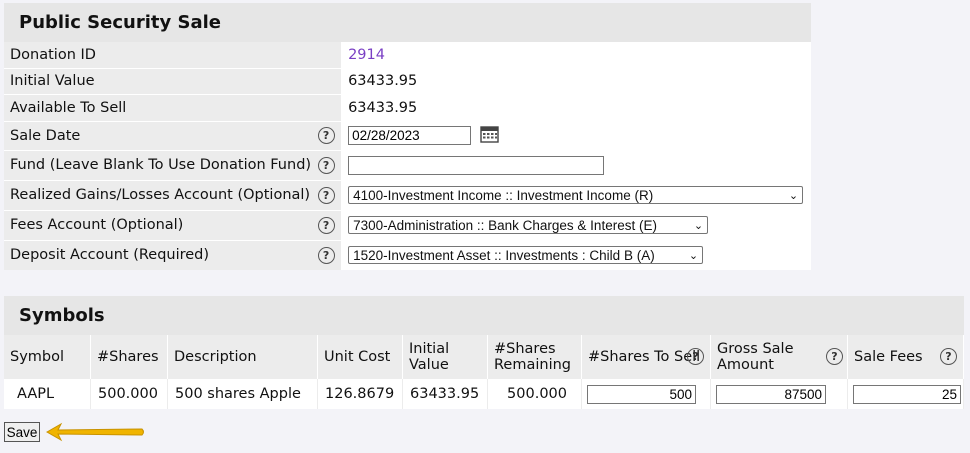 Image resolution: width=970 pixels, height=453 pixels. What do you see at coordinates (771, 394) in the screenshot?
I see `gross-amount-input` at bounding box center [771, 394].